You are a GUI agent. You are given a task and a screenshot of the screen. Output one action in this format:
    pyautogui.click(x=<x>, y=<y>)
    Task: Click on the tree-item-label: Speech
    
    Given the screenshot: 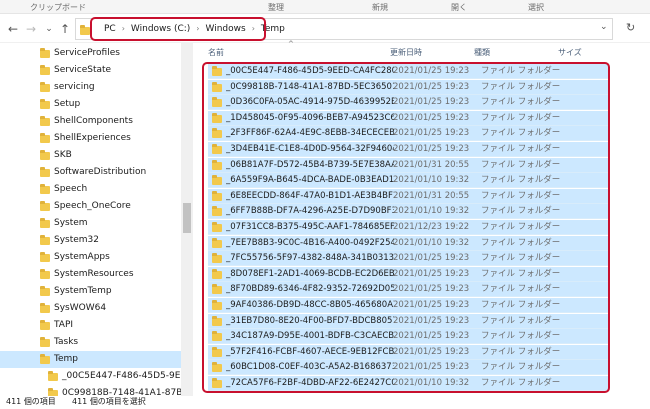 What is the action you would take?
    pyautogui.click(x=71, y=189)
    